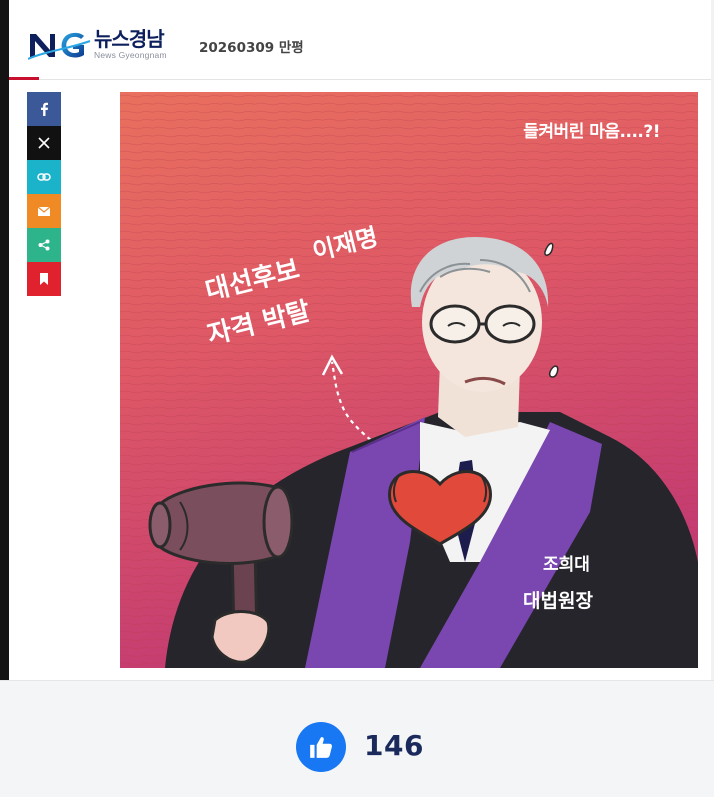 The image size is (714, 797). I want to click on email-icon, so click(44, 211).